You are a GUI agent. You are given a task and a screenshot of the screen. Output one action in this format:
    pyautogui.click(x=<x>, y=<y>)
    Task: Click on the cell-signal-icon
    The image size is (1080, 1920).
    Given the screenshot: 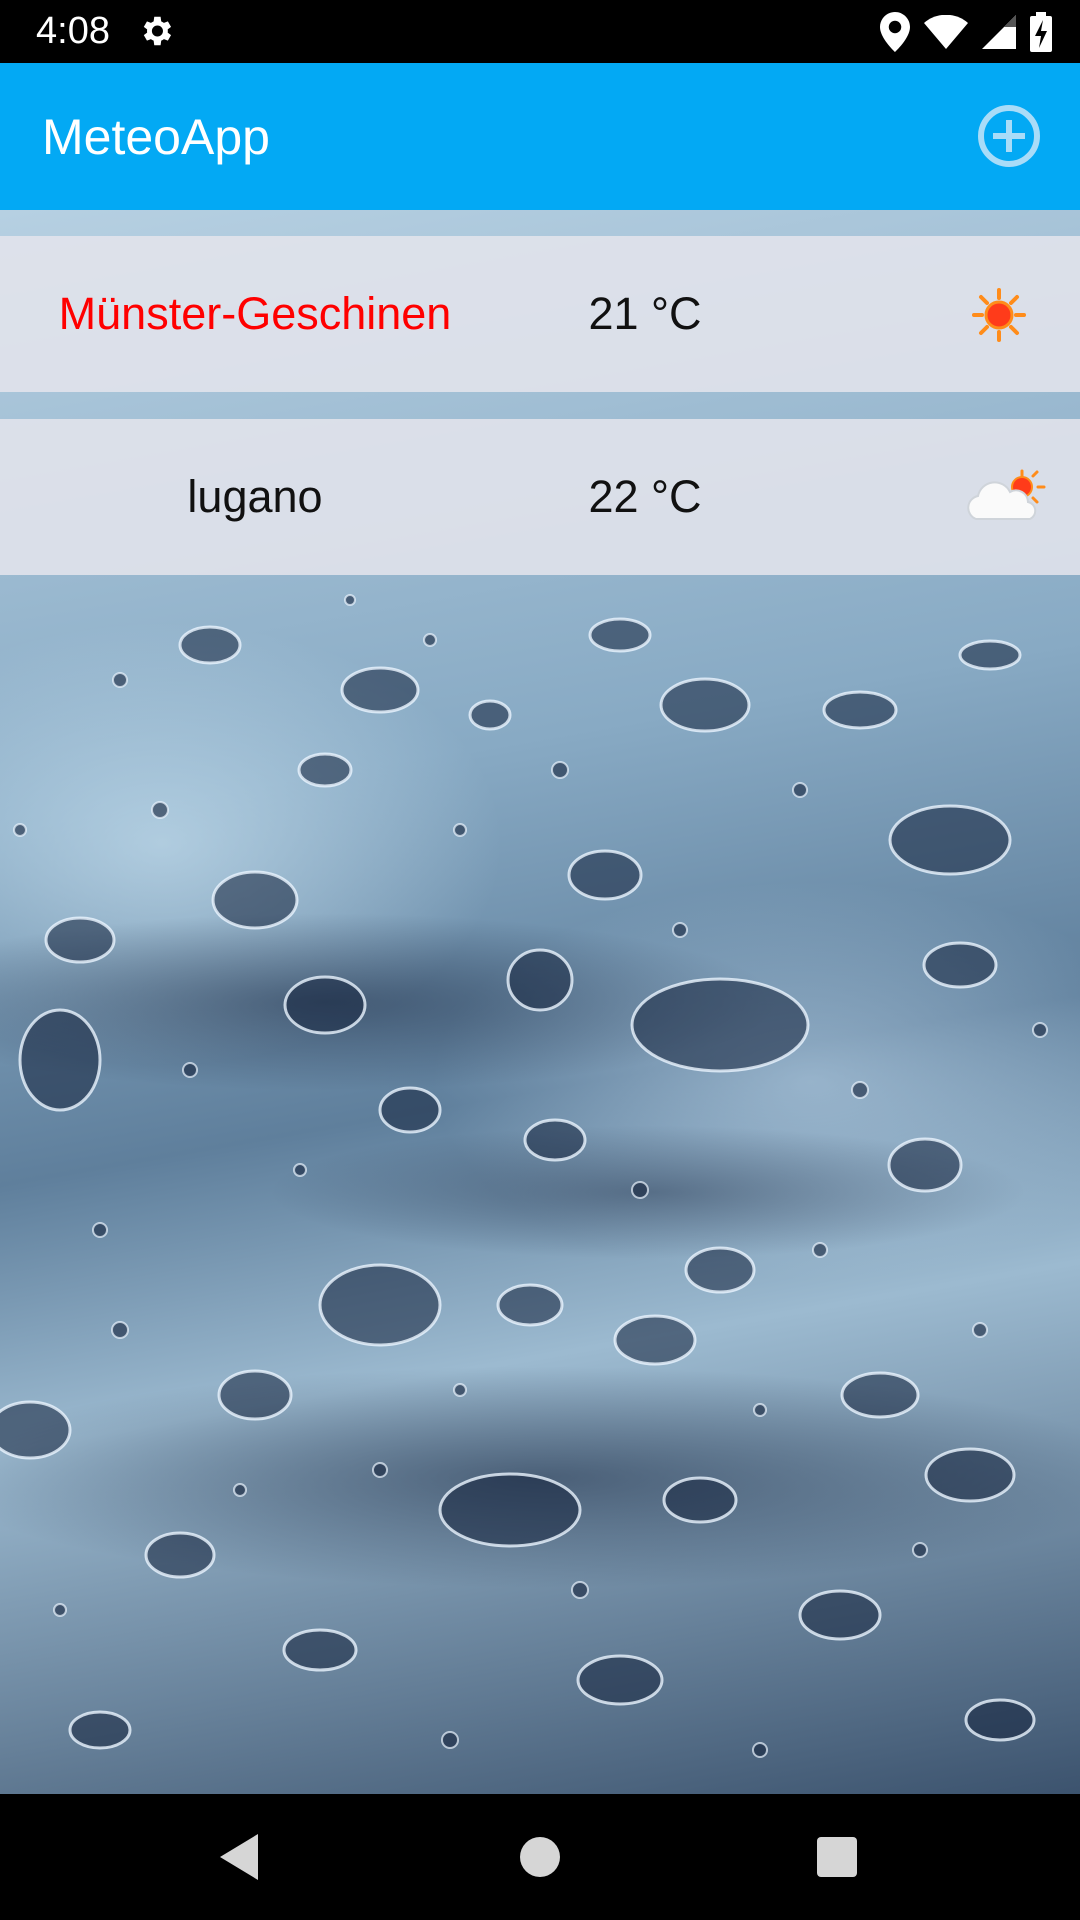 What is the action you would take?
    pyautogui.click(x=999, y=32)
    